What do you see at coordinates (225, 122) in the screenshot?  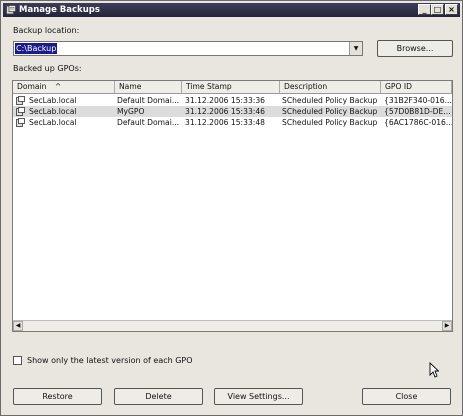 I see `cell-timestamp: 31.12.2006 15:33:48` at bounding box center [225, 122].